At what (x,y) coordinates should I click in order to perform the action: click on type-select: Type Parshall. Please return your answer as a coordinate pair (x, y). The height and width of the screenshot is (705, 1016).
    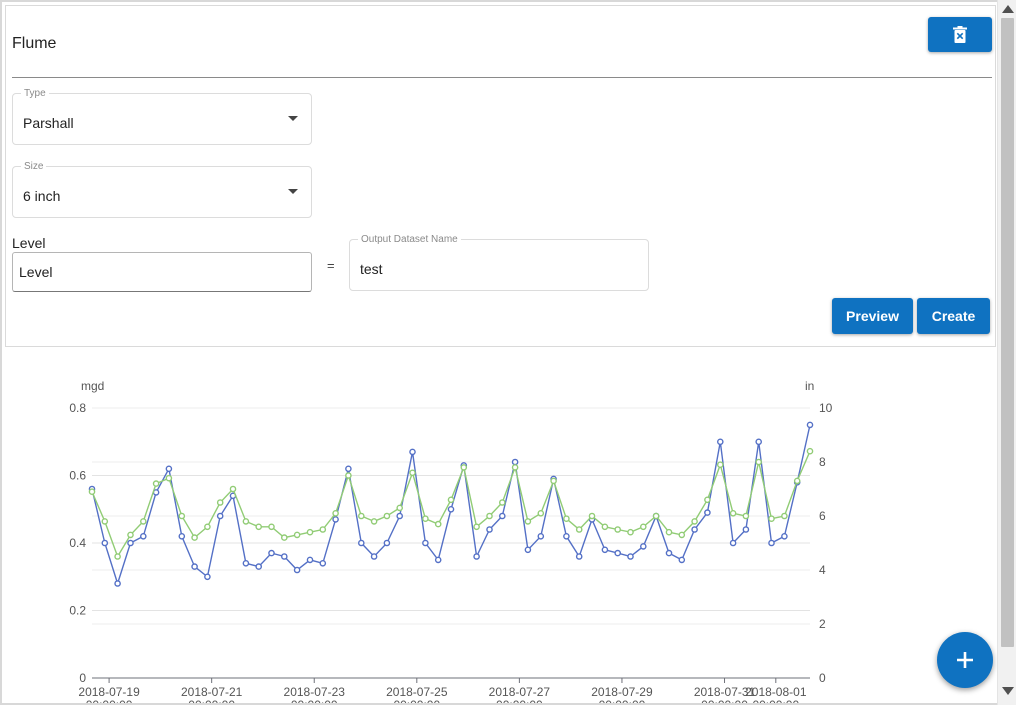
    Looking at the image, I should click on (162, 116).